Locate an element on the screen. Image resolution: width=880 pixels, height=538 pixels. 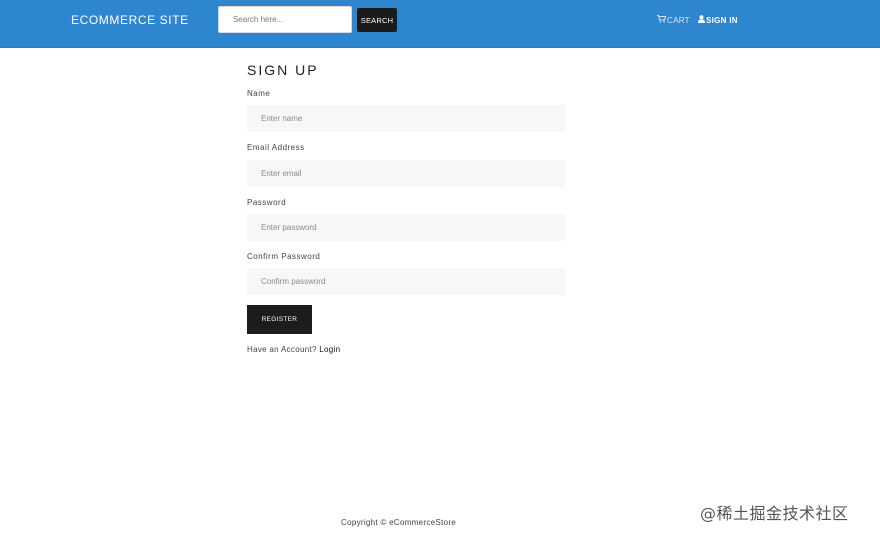
footer-copyright: Copyright © eCommerceStore is located at coordinates (399, 522).